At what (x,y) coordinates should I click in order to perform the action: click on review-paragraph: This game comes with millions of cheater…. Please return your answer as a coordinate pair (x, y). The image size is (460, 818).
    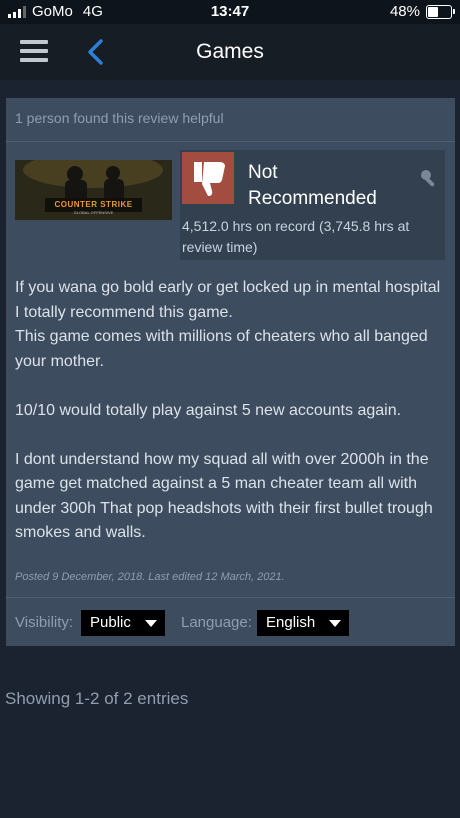
    Looking at the image, I should click on (221, 349).